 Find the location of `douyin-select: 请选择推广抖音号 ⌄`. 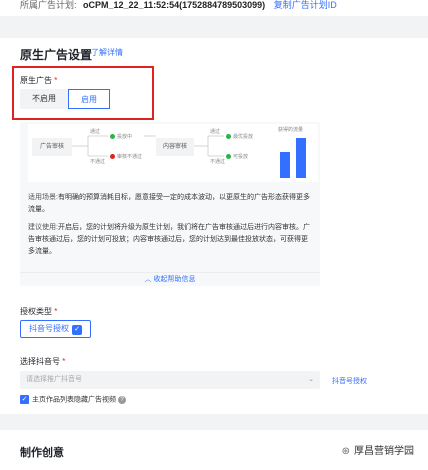

douyin-select: 请选择推广抖音号 ⌄ is located at coordinates (170, 380).